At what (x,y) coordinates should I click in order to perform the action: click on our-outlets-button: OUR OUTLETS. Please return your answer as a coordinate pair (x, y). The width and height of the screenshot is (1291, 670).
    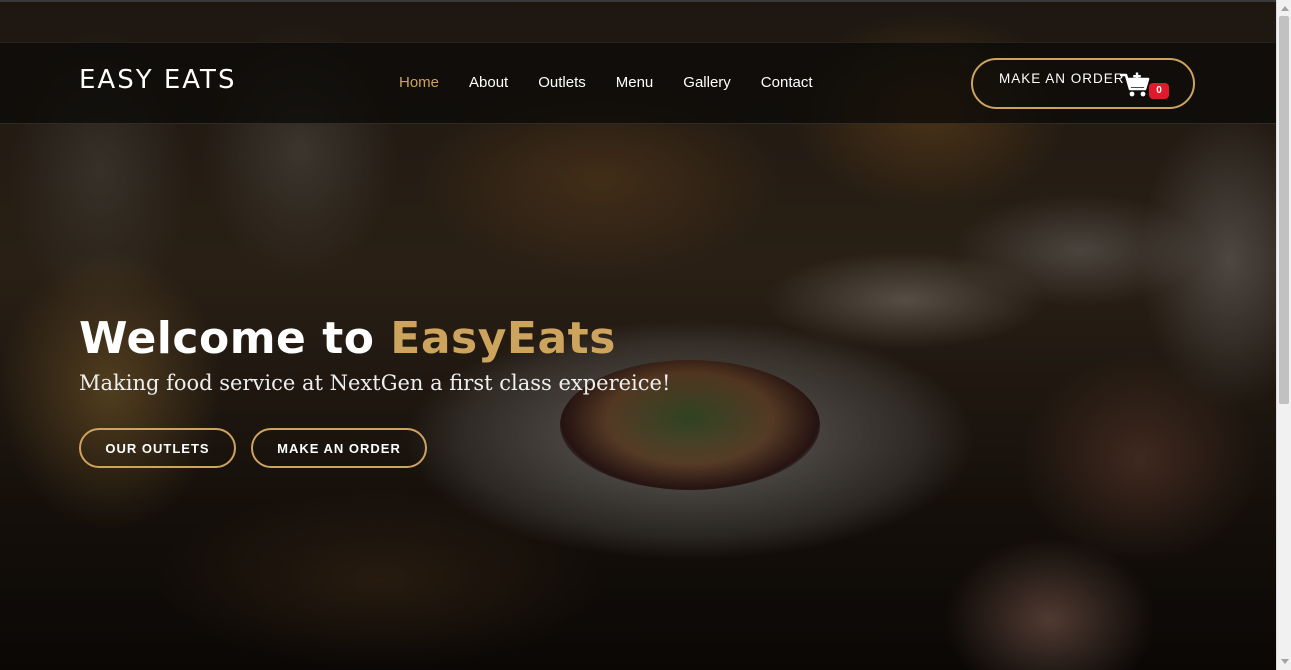
    Looking at the image, I should click on (157, 448).